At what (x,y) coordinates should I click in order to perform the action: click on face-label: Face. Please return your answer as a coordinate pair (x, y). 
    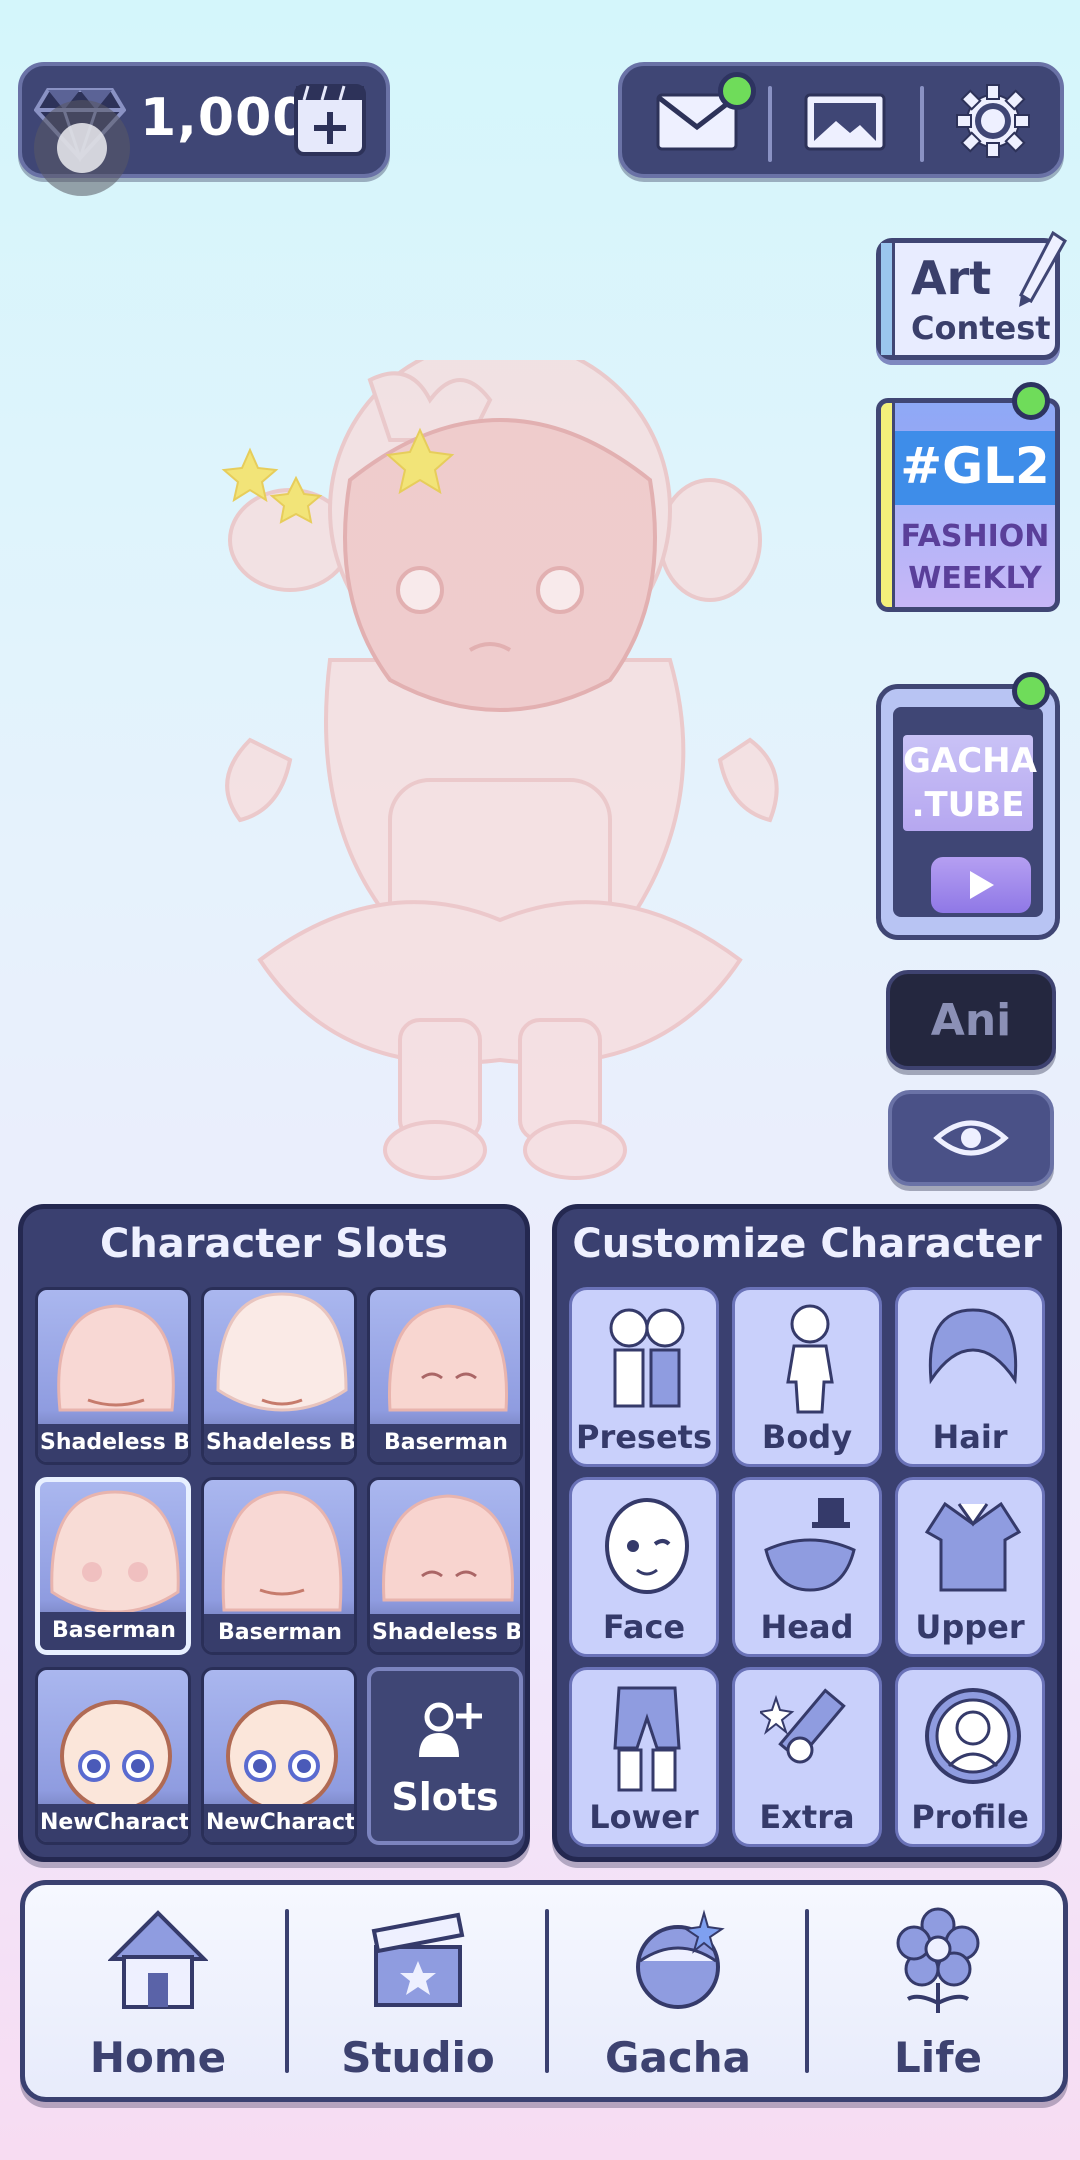
    Looking at the image, I should click on (644, 1627).